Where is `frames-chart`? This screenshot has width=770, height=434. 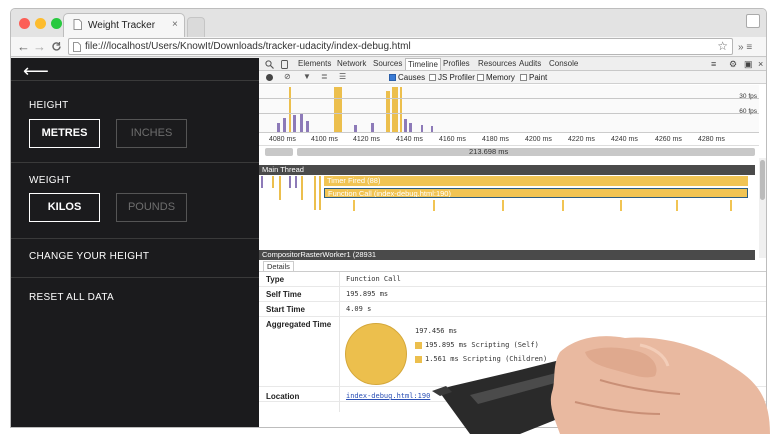 frames-chart is located at coordinates (355, 109).